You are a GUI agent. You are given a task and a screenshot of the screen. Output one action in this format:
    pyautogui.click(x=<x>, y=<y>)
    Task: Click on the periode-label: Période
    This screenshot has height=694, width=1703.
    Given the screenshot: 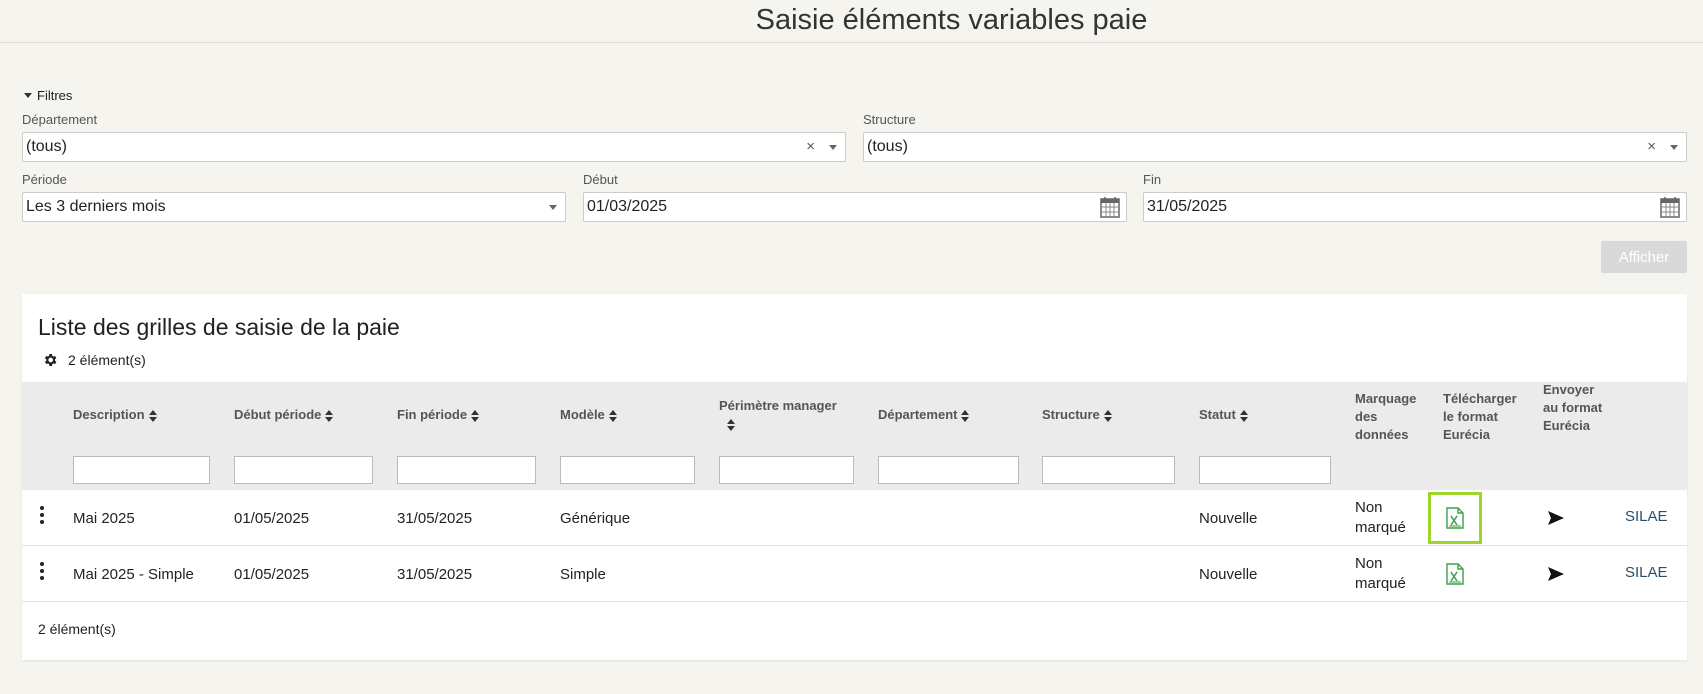 What is the action you would take?
    pyautogui.click(x=44, y=179)
    